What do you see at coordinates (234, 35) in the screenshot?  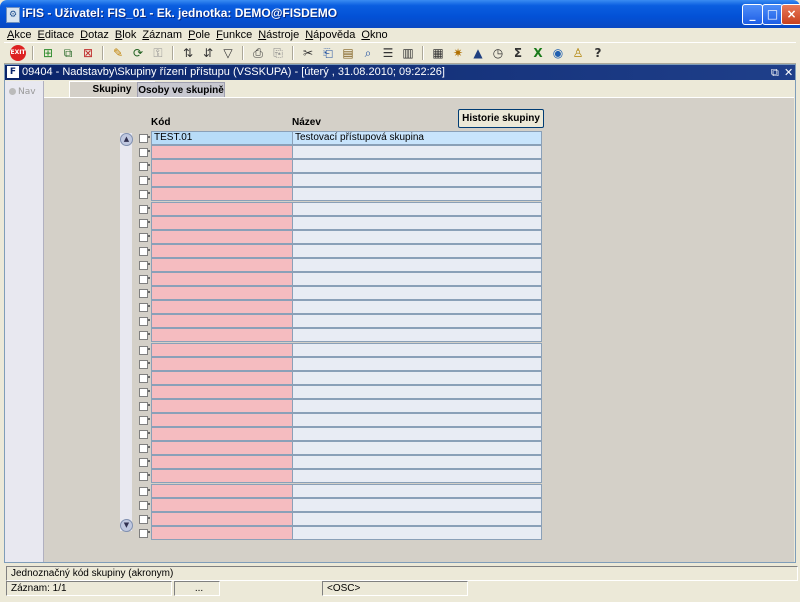 I see `menu-item: Funkce` at bounding box center [234, 35].